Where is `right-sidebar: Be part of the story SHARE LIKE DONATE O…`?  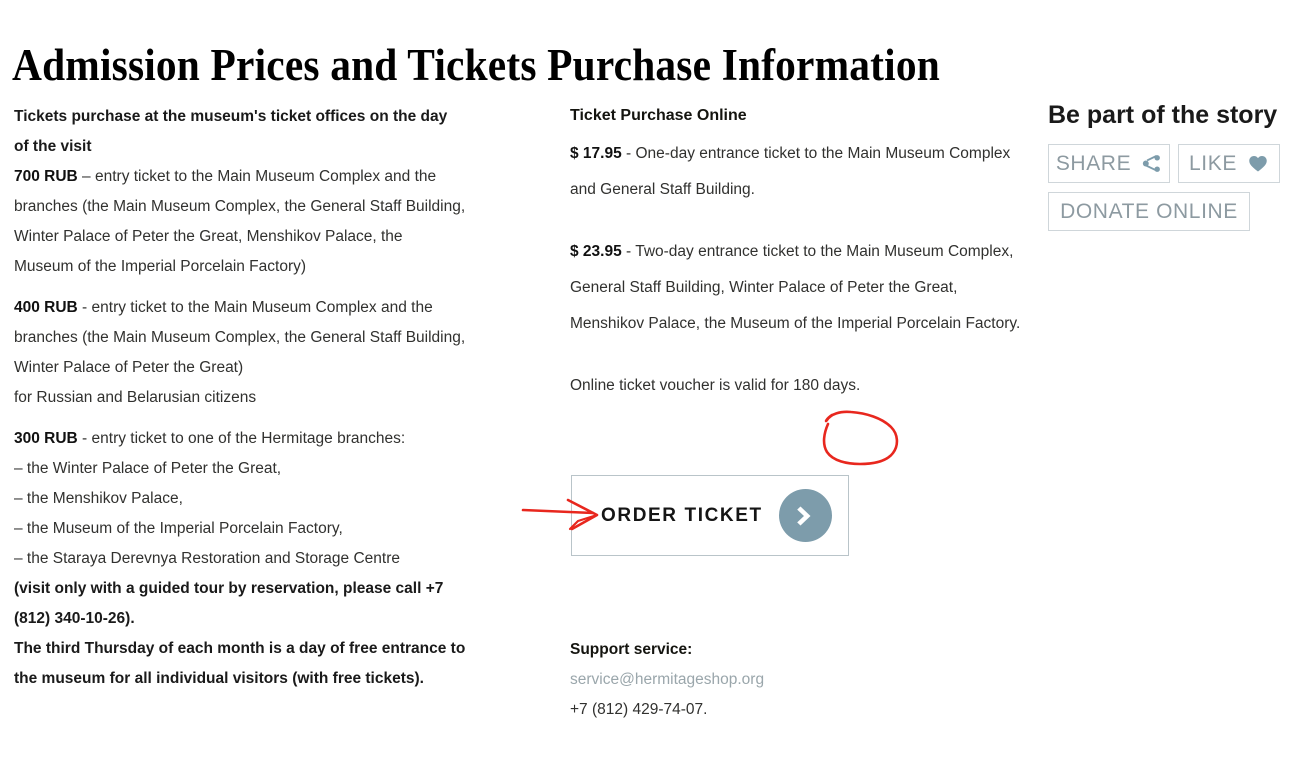
right-sidebar: Be part of the story SHARE LIKE DONATE O… is located at coordinates (1173, 165).